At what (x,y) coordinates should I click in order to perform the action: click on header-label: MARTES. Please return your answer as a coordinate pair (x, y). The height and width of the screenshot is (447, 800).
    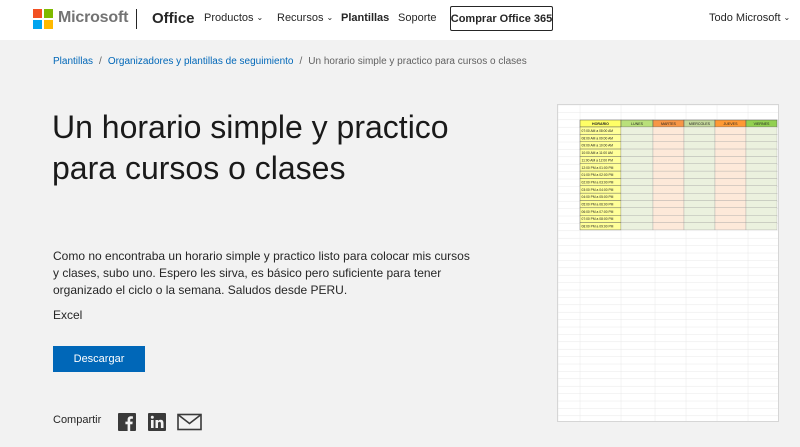
    Looking at the image, I should click on (669, 124).